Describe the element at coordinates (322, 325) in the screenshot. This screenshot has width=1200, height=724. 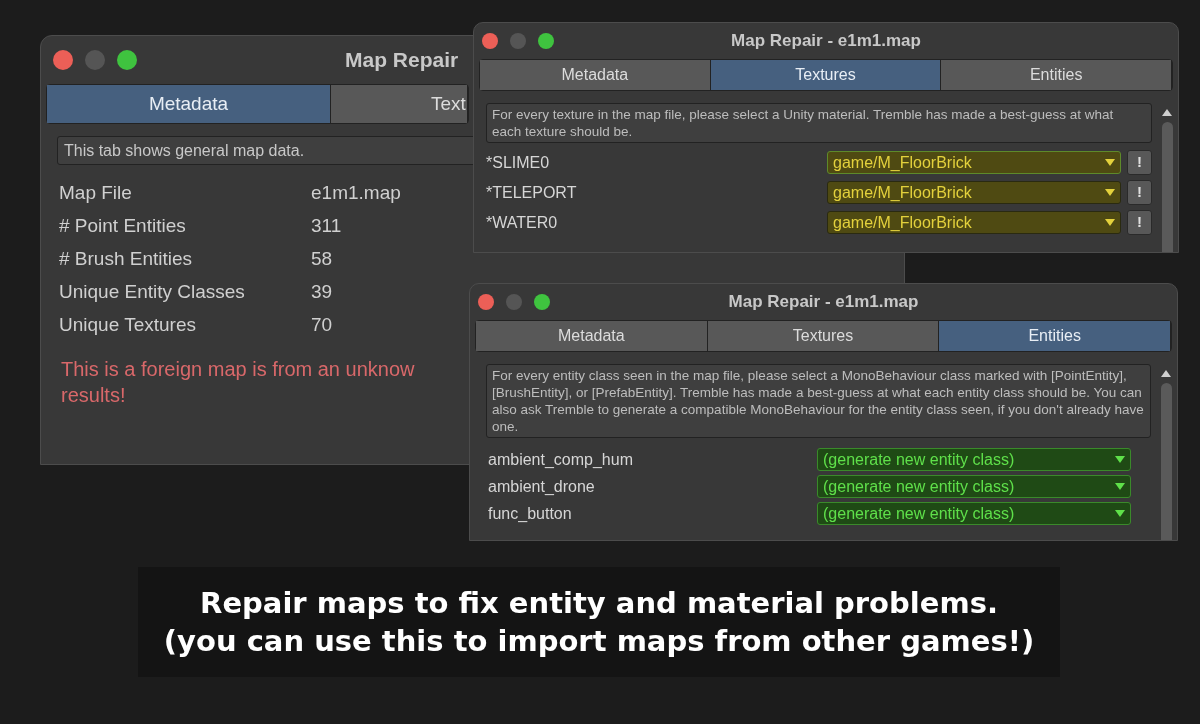
I see `field-value: 70` at that location.